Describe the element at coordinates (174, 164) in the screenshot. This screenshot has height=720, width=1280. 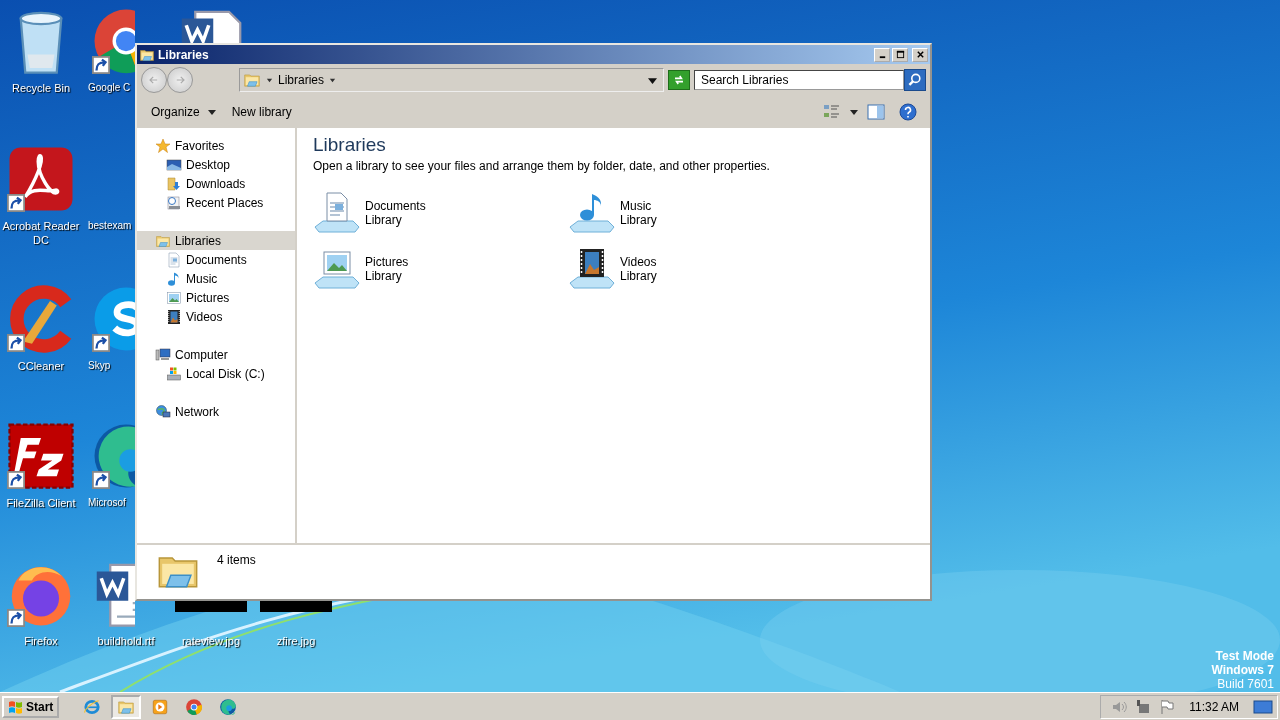
I see `monitor-icon` at that location.